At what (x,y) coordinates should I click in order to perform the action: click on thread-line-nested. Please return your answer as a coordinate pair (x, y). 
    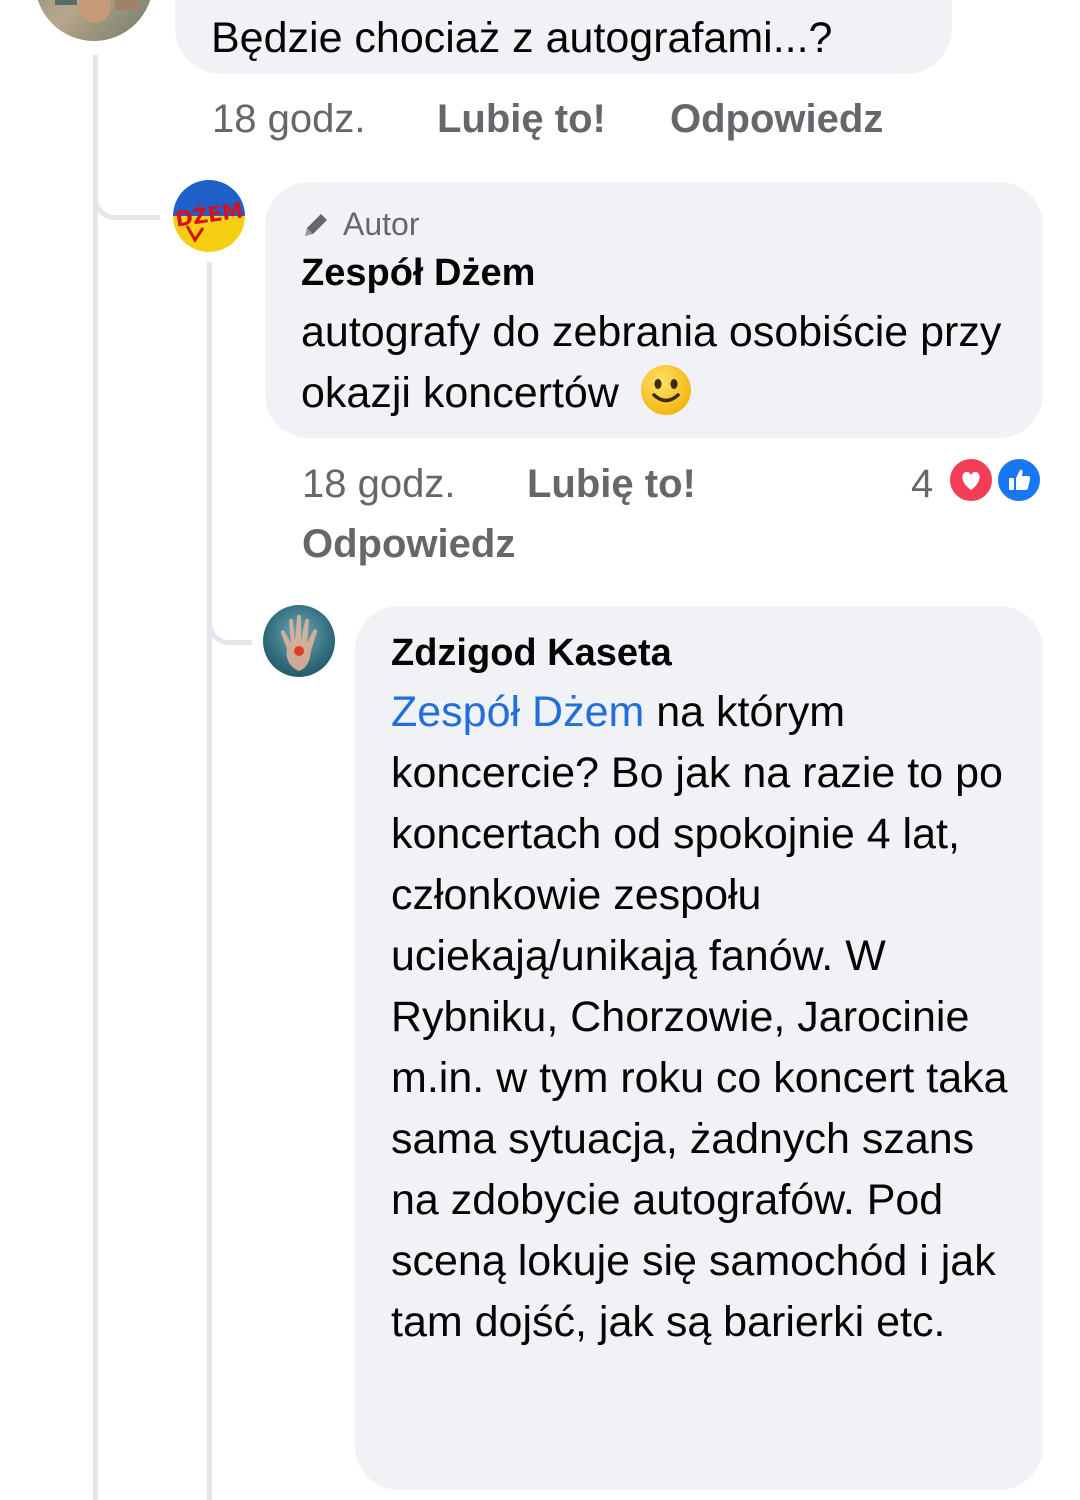
    Looking at the image, I should click on (209, 881).